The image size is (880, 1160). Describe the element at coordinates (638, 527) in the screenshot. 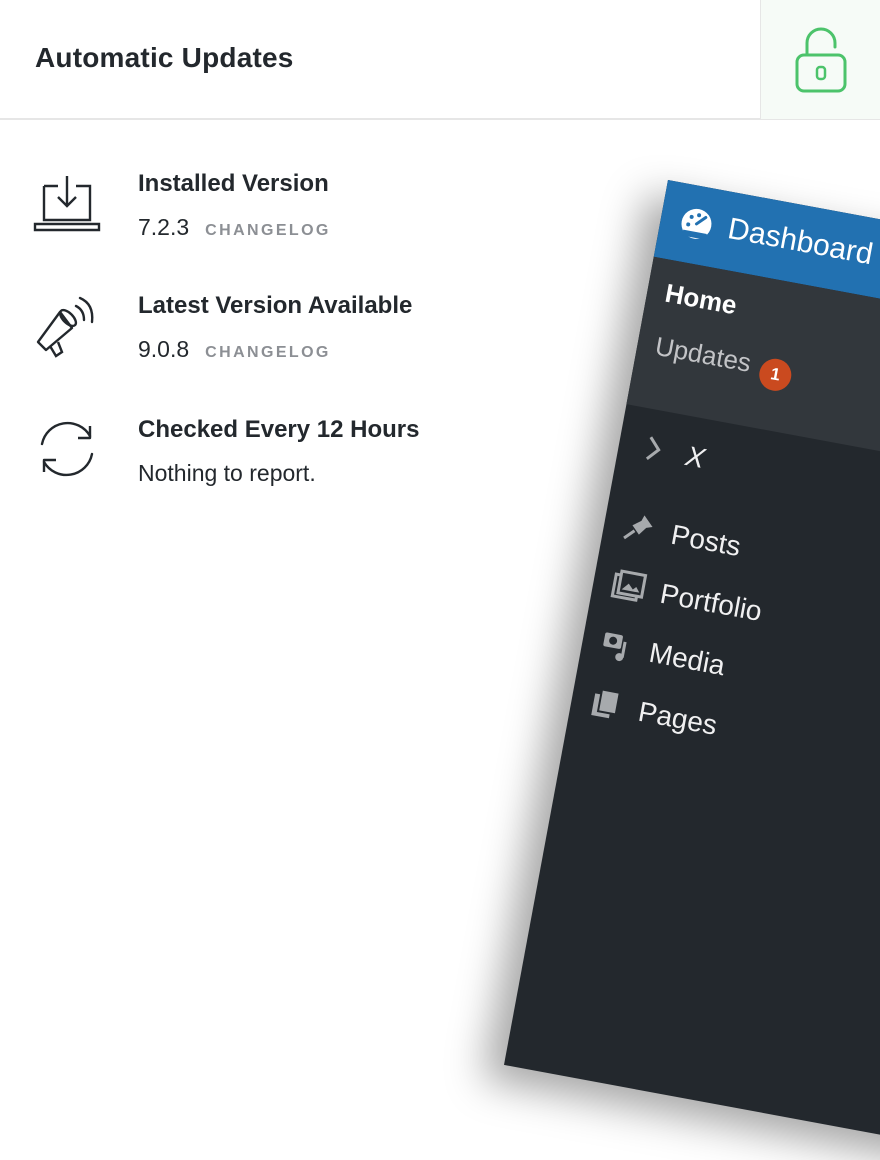

I see `pin-icon` at that location.